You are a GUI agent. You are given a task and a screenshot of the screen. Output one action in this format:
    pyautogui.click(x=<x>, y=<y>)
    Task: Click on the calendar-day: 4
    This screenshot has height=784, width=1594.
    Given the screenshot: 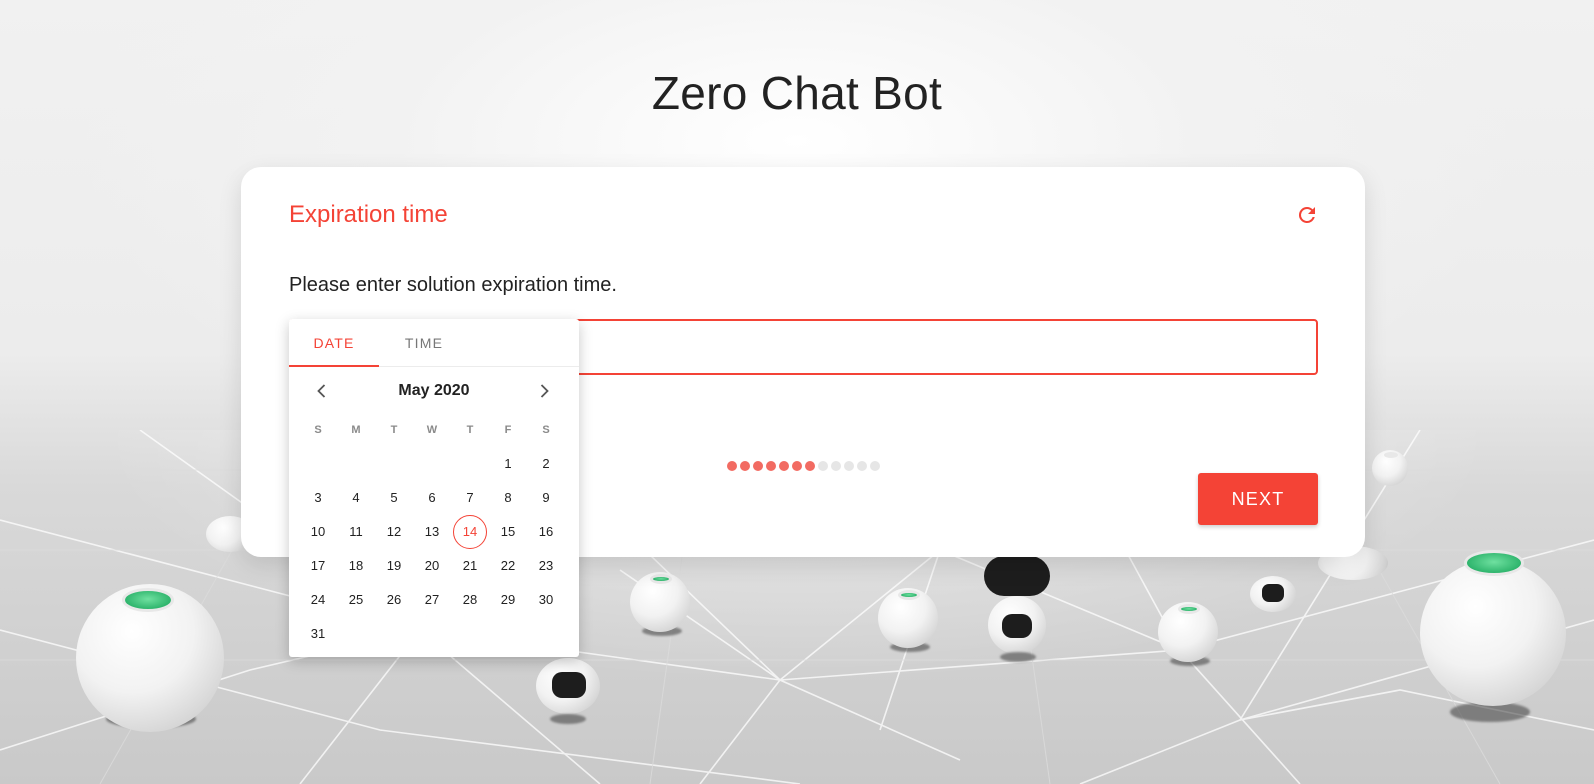 What is the action you would take?
    pyautogui.click(x=356, y=498)
    